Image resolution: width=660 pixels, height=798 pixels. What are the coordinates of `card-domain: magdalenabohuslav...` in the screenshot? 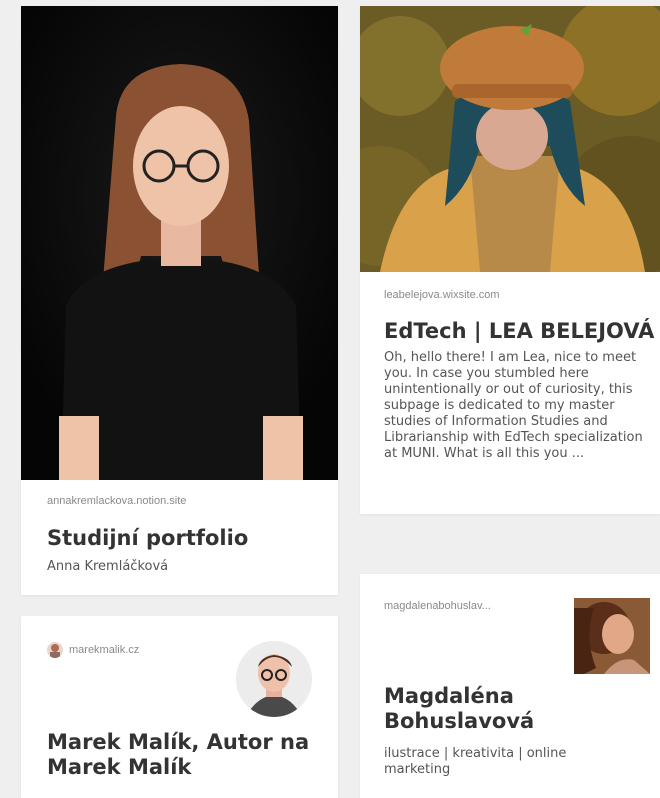 It's located at (437, 606).